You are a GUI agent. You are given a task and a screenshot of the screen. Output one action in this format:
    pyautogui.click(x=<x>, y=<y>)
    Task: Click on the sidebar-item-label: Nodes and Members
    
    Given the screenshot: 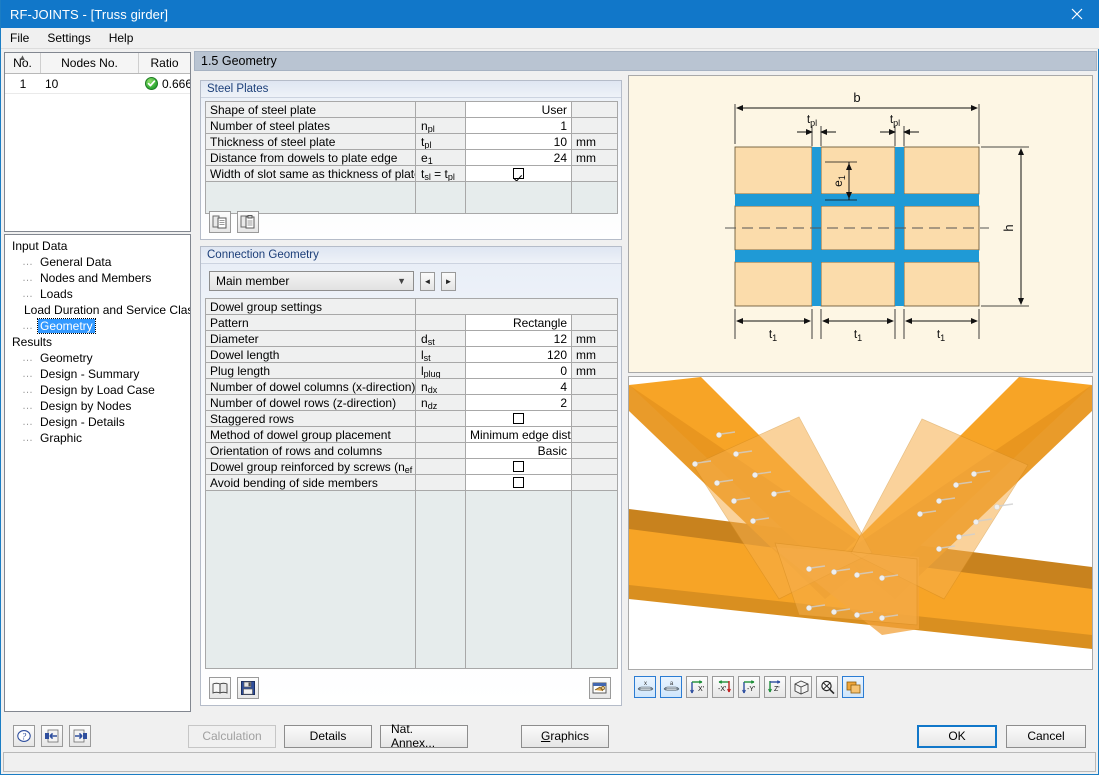 What is the action you would take?
    pyautogui.click(x=96, y=278)
    